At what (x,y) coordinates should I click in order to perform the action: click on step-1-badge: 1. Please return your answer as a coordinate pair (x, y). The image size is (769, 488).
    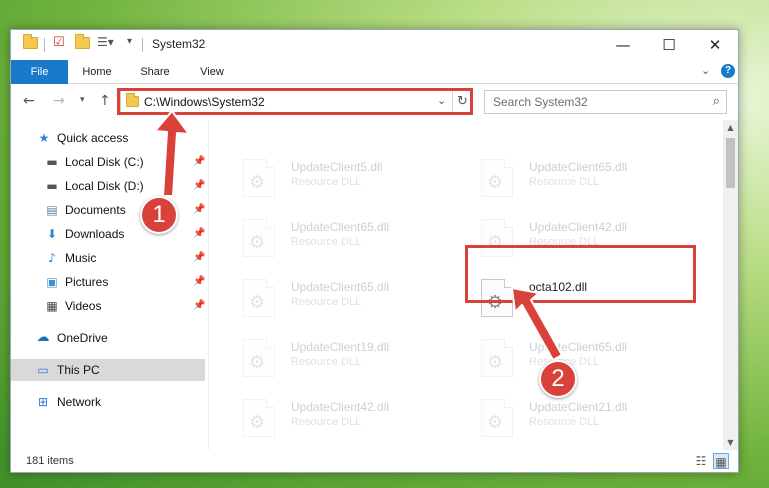
    Looking at the image, I should click on (159, 215).